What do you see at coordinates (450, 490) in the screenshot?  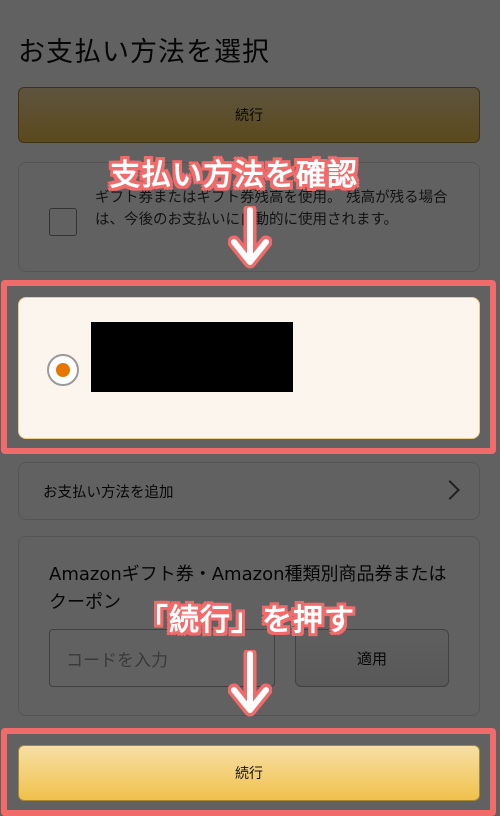 I see `chevron-right-icon` at bounding box center [450, 490].